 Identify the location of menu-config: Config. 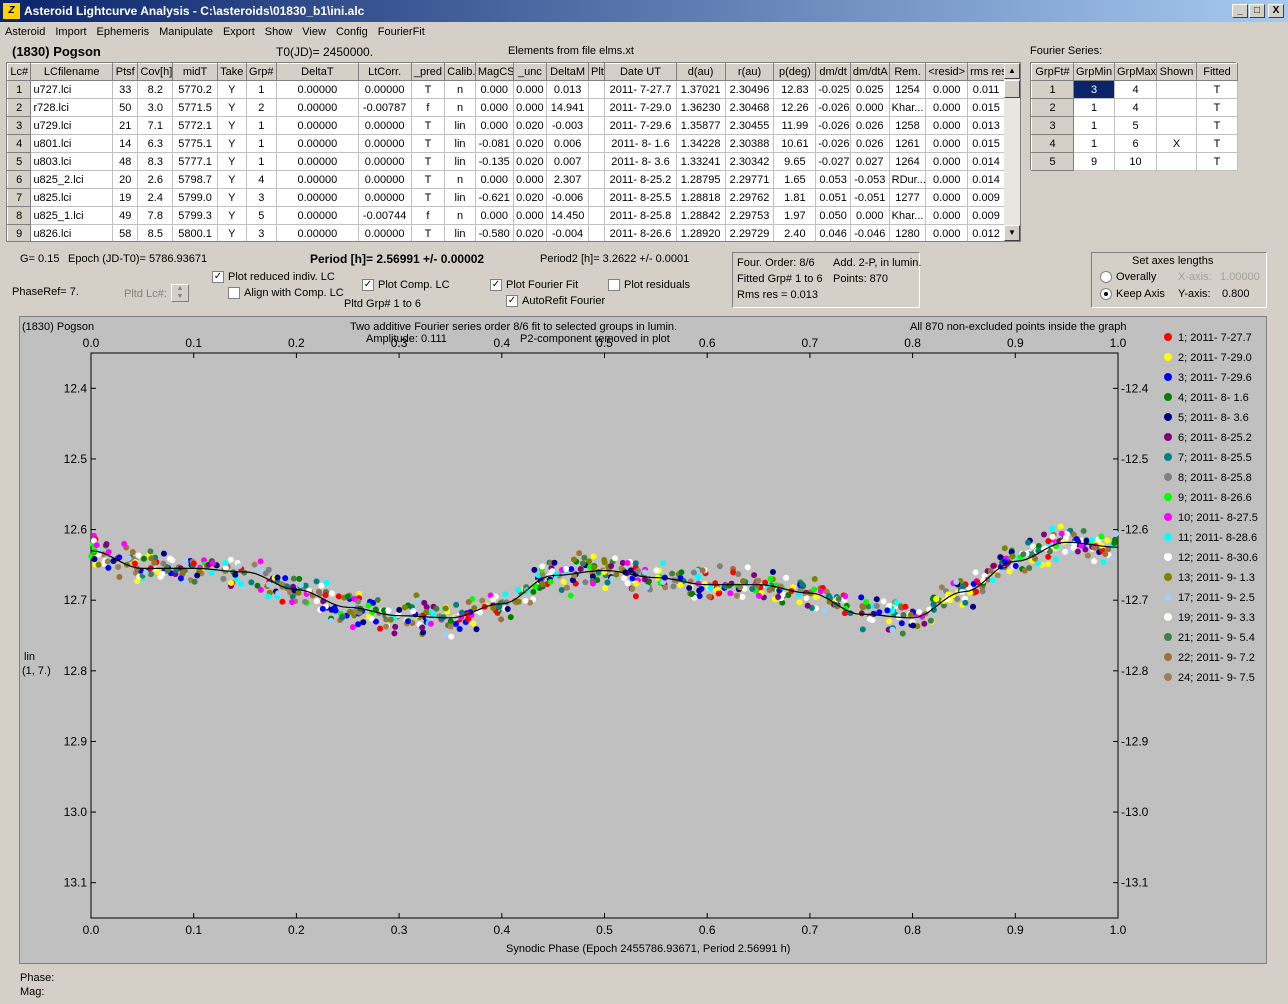
(352, 31).